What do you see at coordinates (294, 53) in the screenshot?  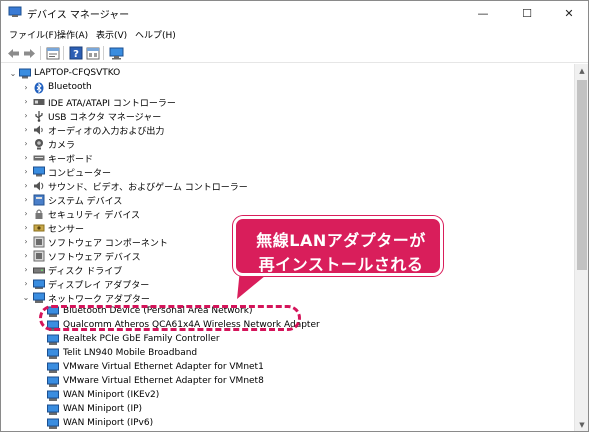 I see `toolbar: ?` at bounding box center [294, 53].